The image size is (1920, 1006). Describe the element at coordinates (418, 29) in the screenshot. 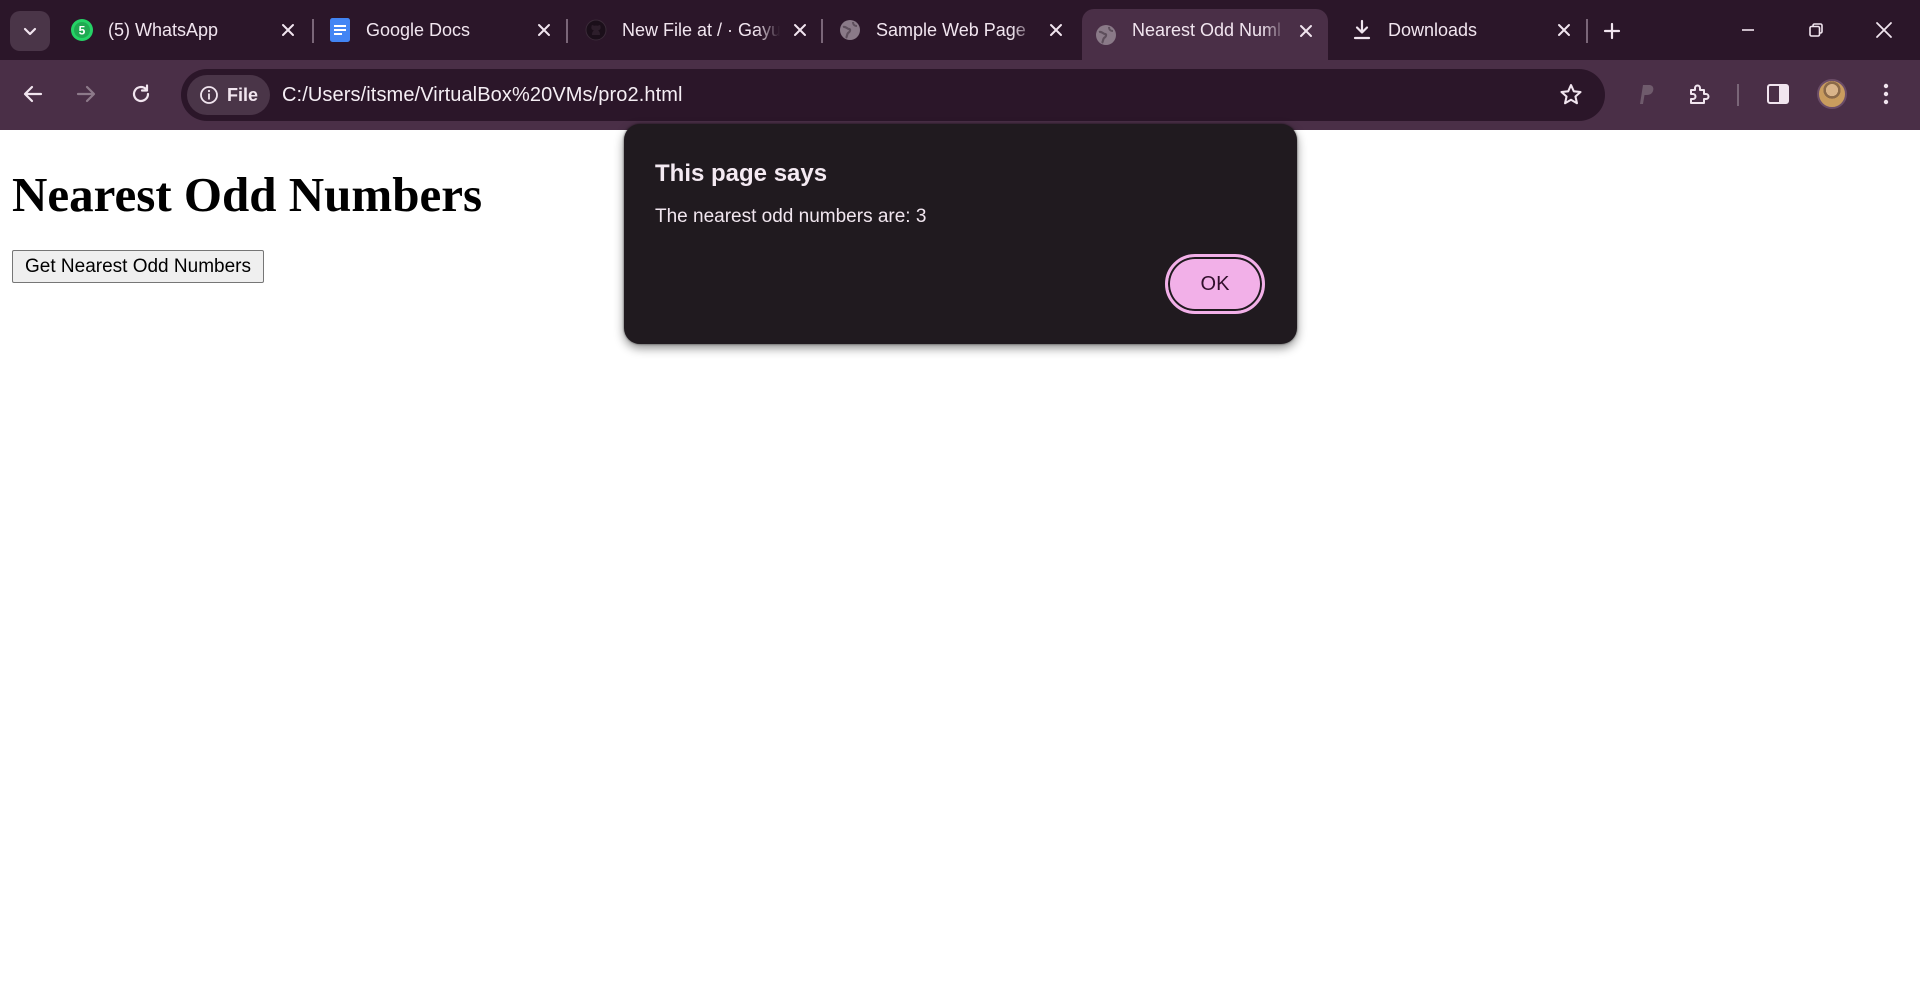

I see `tab-title: Google Docs` at that location.